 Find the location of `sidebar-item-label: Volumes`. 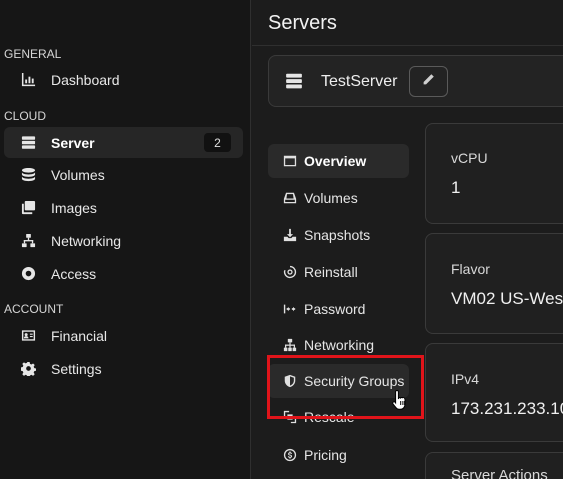

sidebar-item-label: Volumes is located at coordinates (78, 174).